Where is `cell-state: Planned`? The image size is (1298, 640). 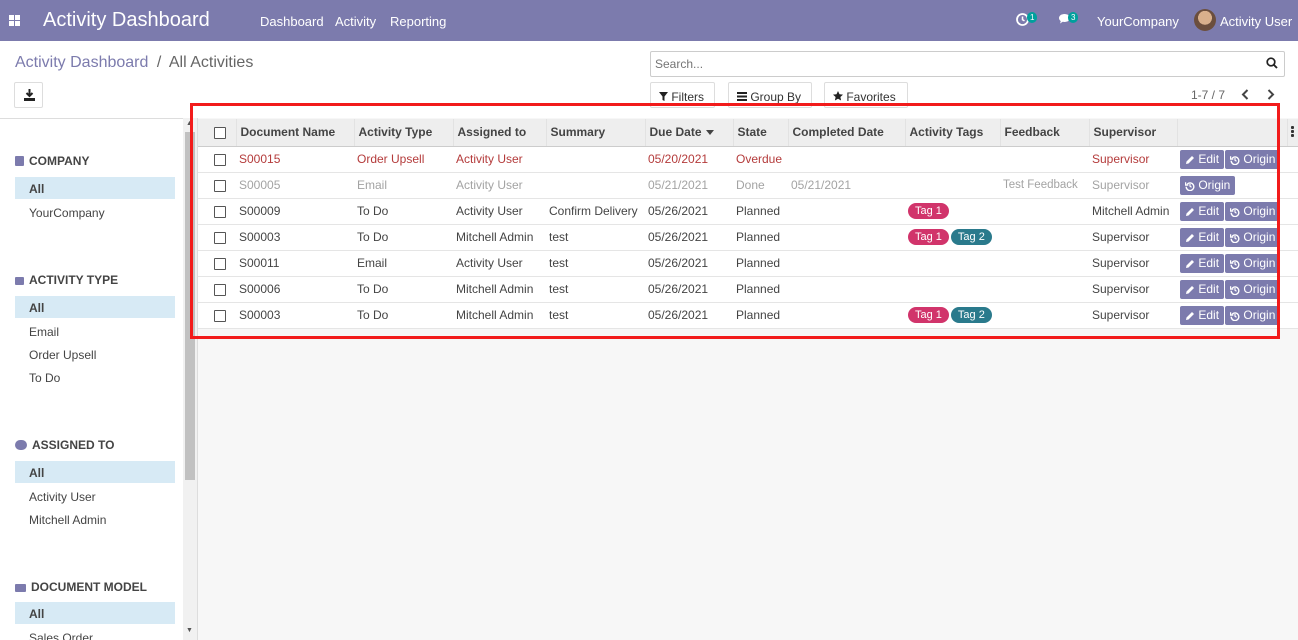
cell-state: Planned is located at coordinates (760, 237).